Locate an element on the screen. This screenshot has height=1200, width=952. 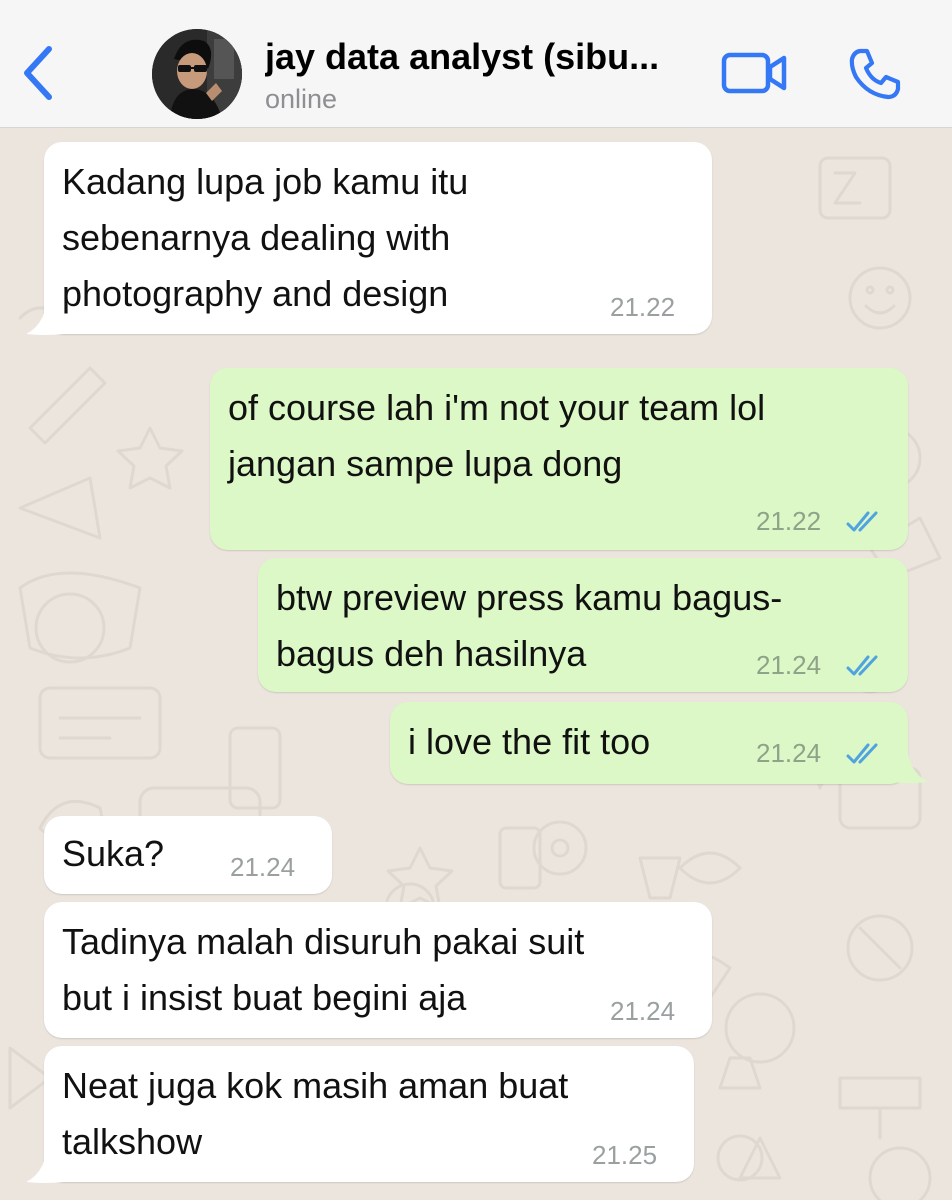
contact-status: online is located at coordinates (301, 99).